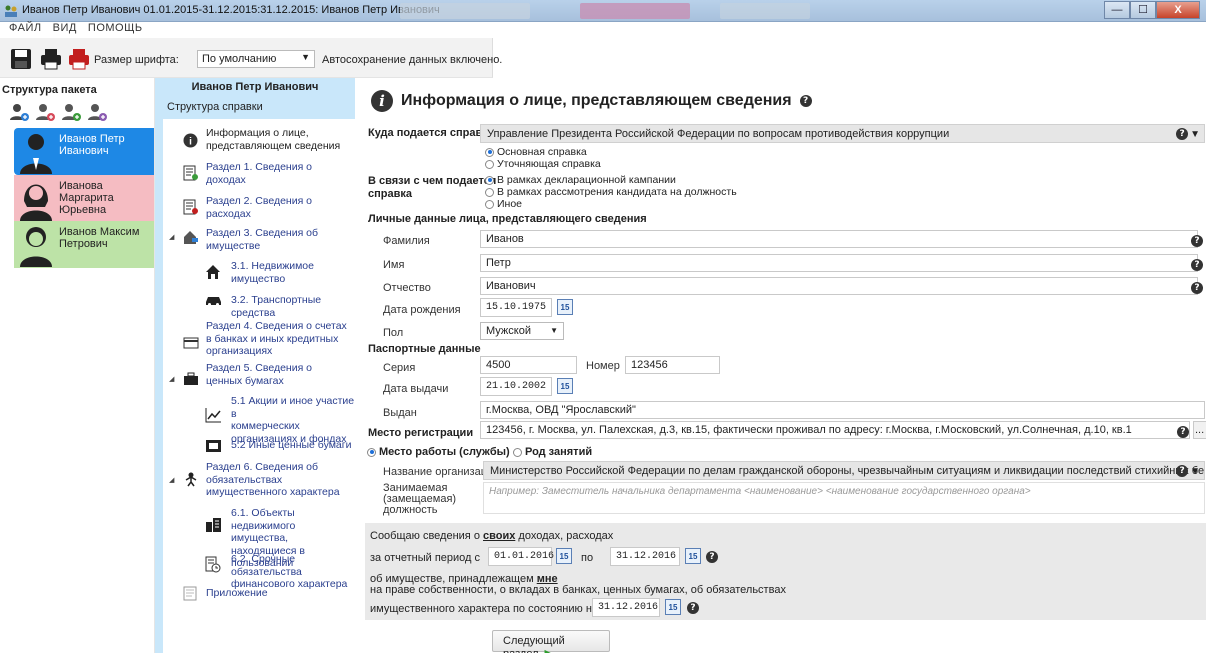 Image resolution: width=1206 pixels, height=653 pixels. I want to click on report-text: доходах, расходах, so click(564, 536).